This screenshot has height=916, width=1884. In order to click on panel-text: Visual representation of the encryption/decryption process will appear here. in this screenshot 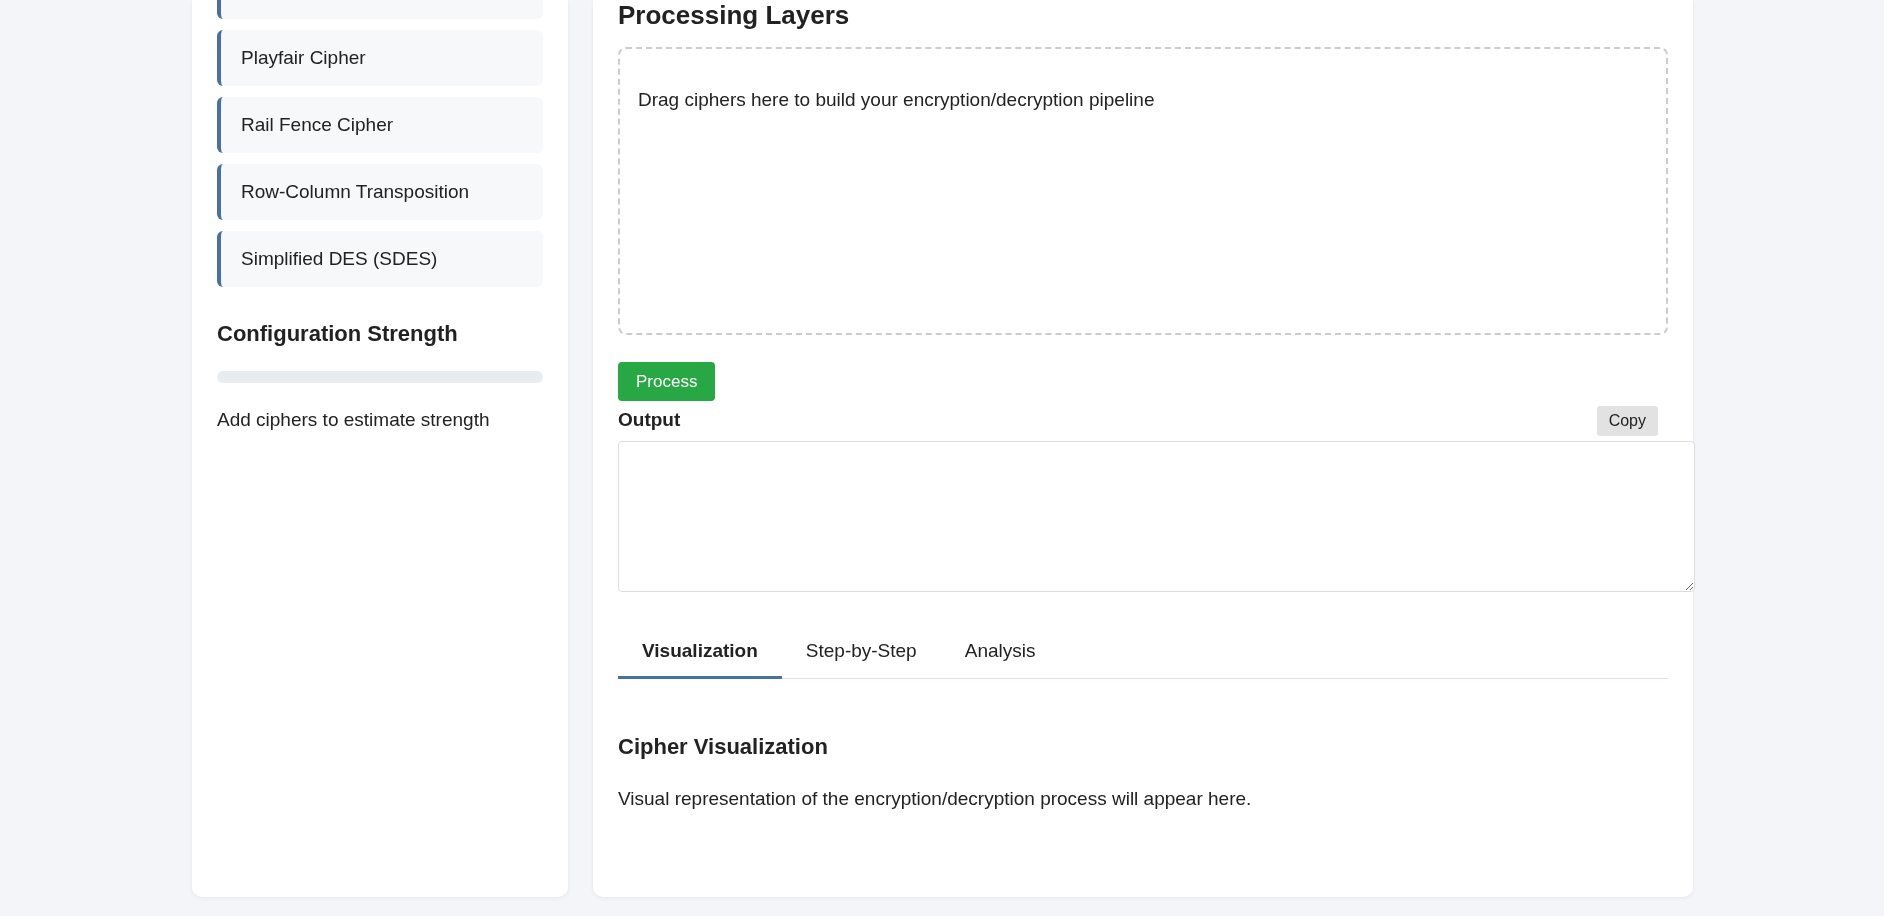, I will do `click(935, 799)`.